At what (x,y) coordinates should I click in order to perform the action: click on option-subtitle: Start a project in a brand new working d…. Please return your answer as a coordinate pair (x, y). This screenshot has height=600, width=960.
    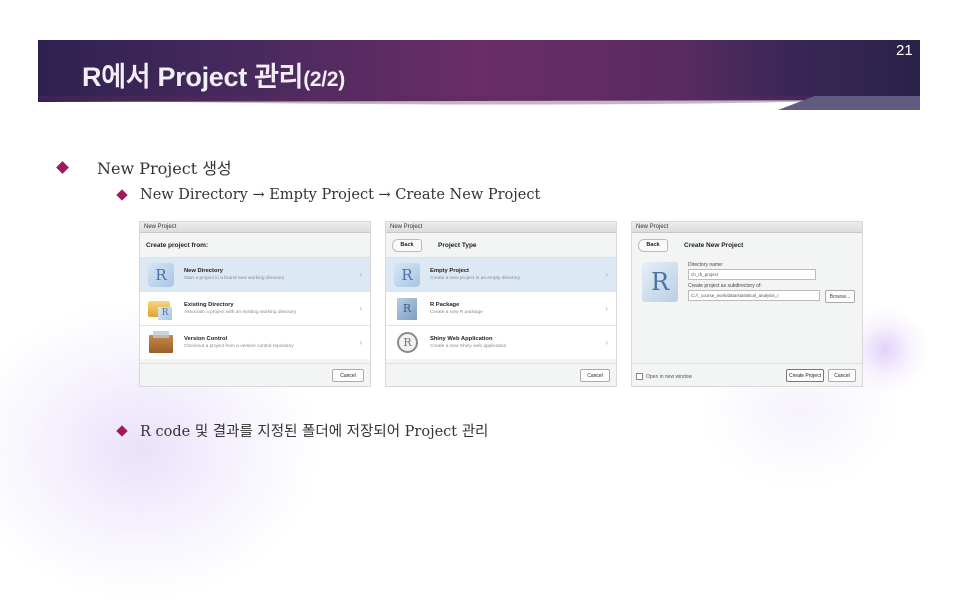
    Looking at the image, I should click on (234, 278).